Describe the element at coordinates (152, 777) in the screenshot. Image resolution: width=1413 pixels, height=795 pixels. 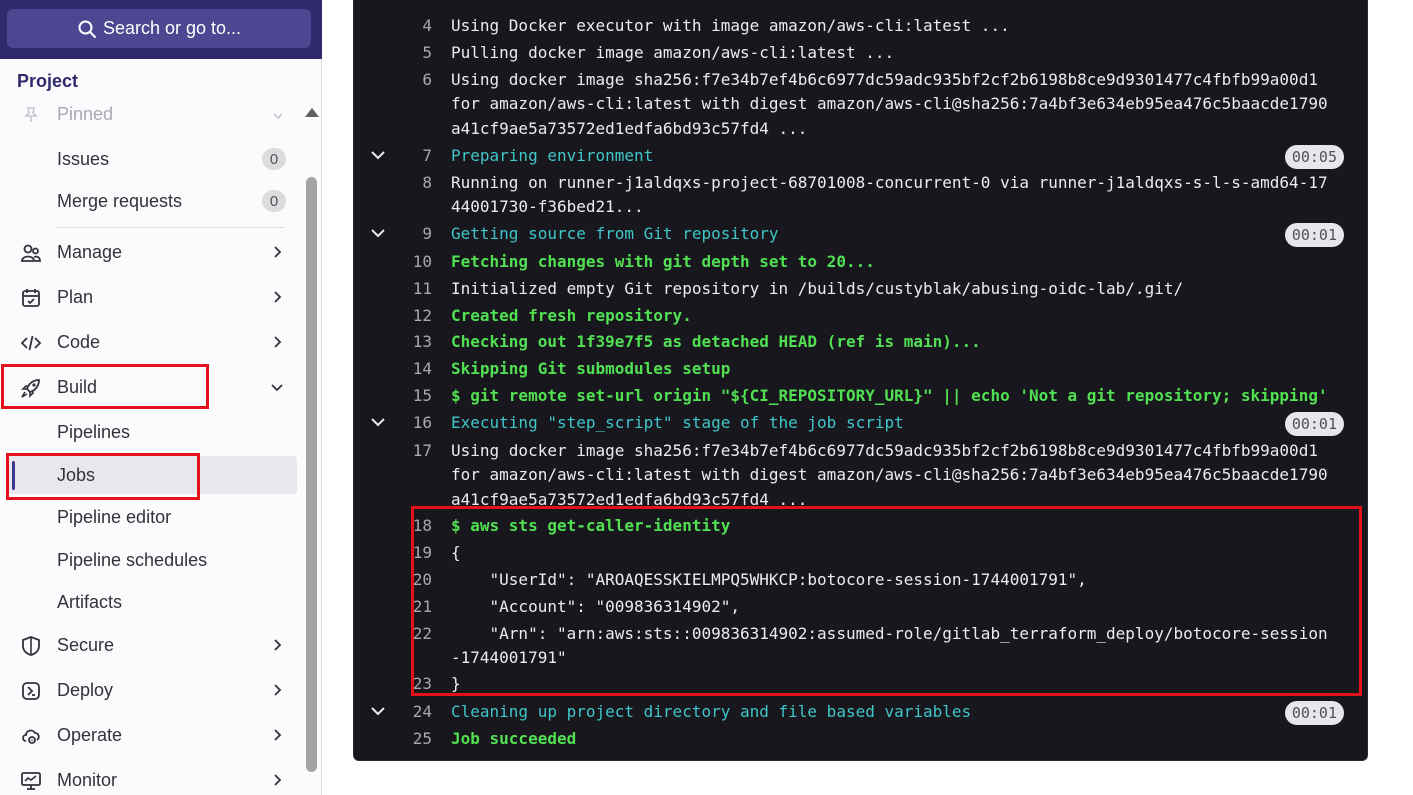
I see `sidebar-item-monitor: Monitor` at that location.